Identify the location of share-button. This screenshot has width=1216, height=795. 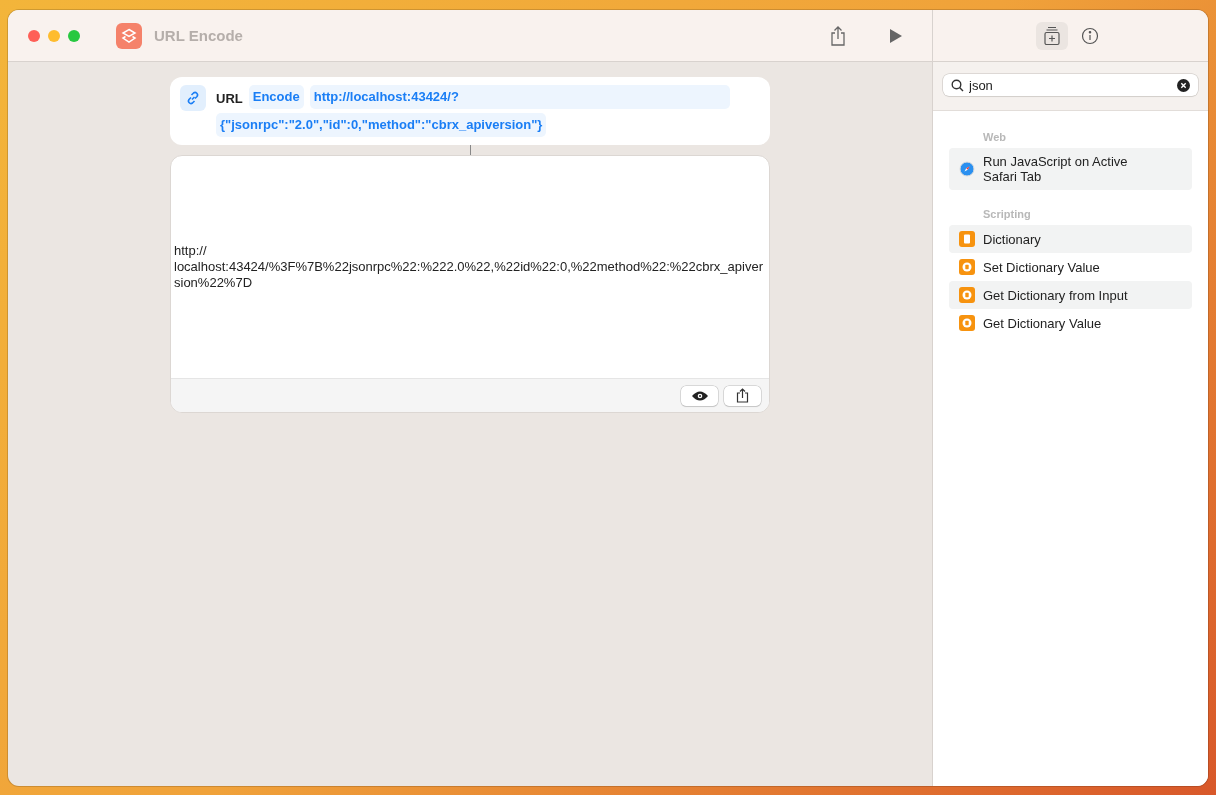
(742, 395).